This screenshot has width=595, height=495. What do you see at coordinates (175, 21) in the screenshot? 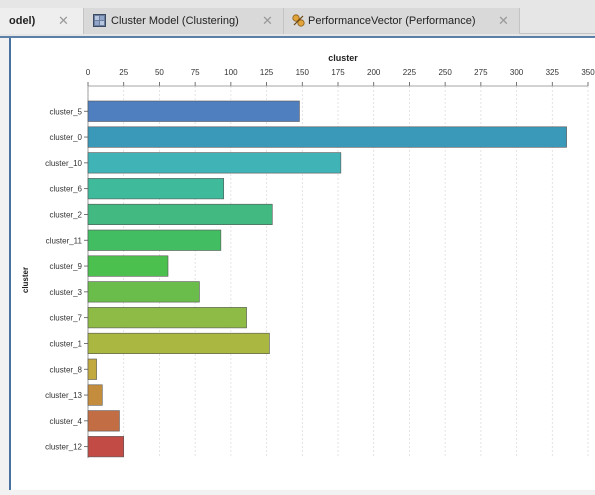
I see `tab-cluster-model-label: Cluster Model (Clustering)` at bounding box center [175, 21].